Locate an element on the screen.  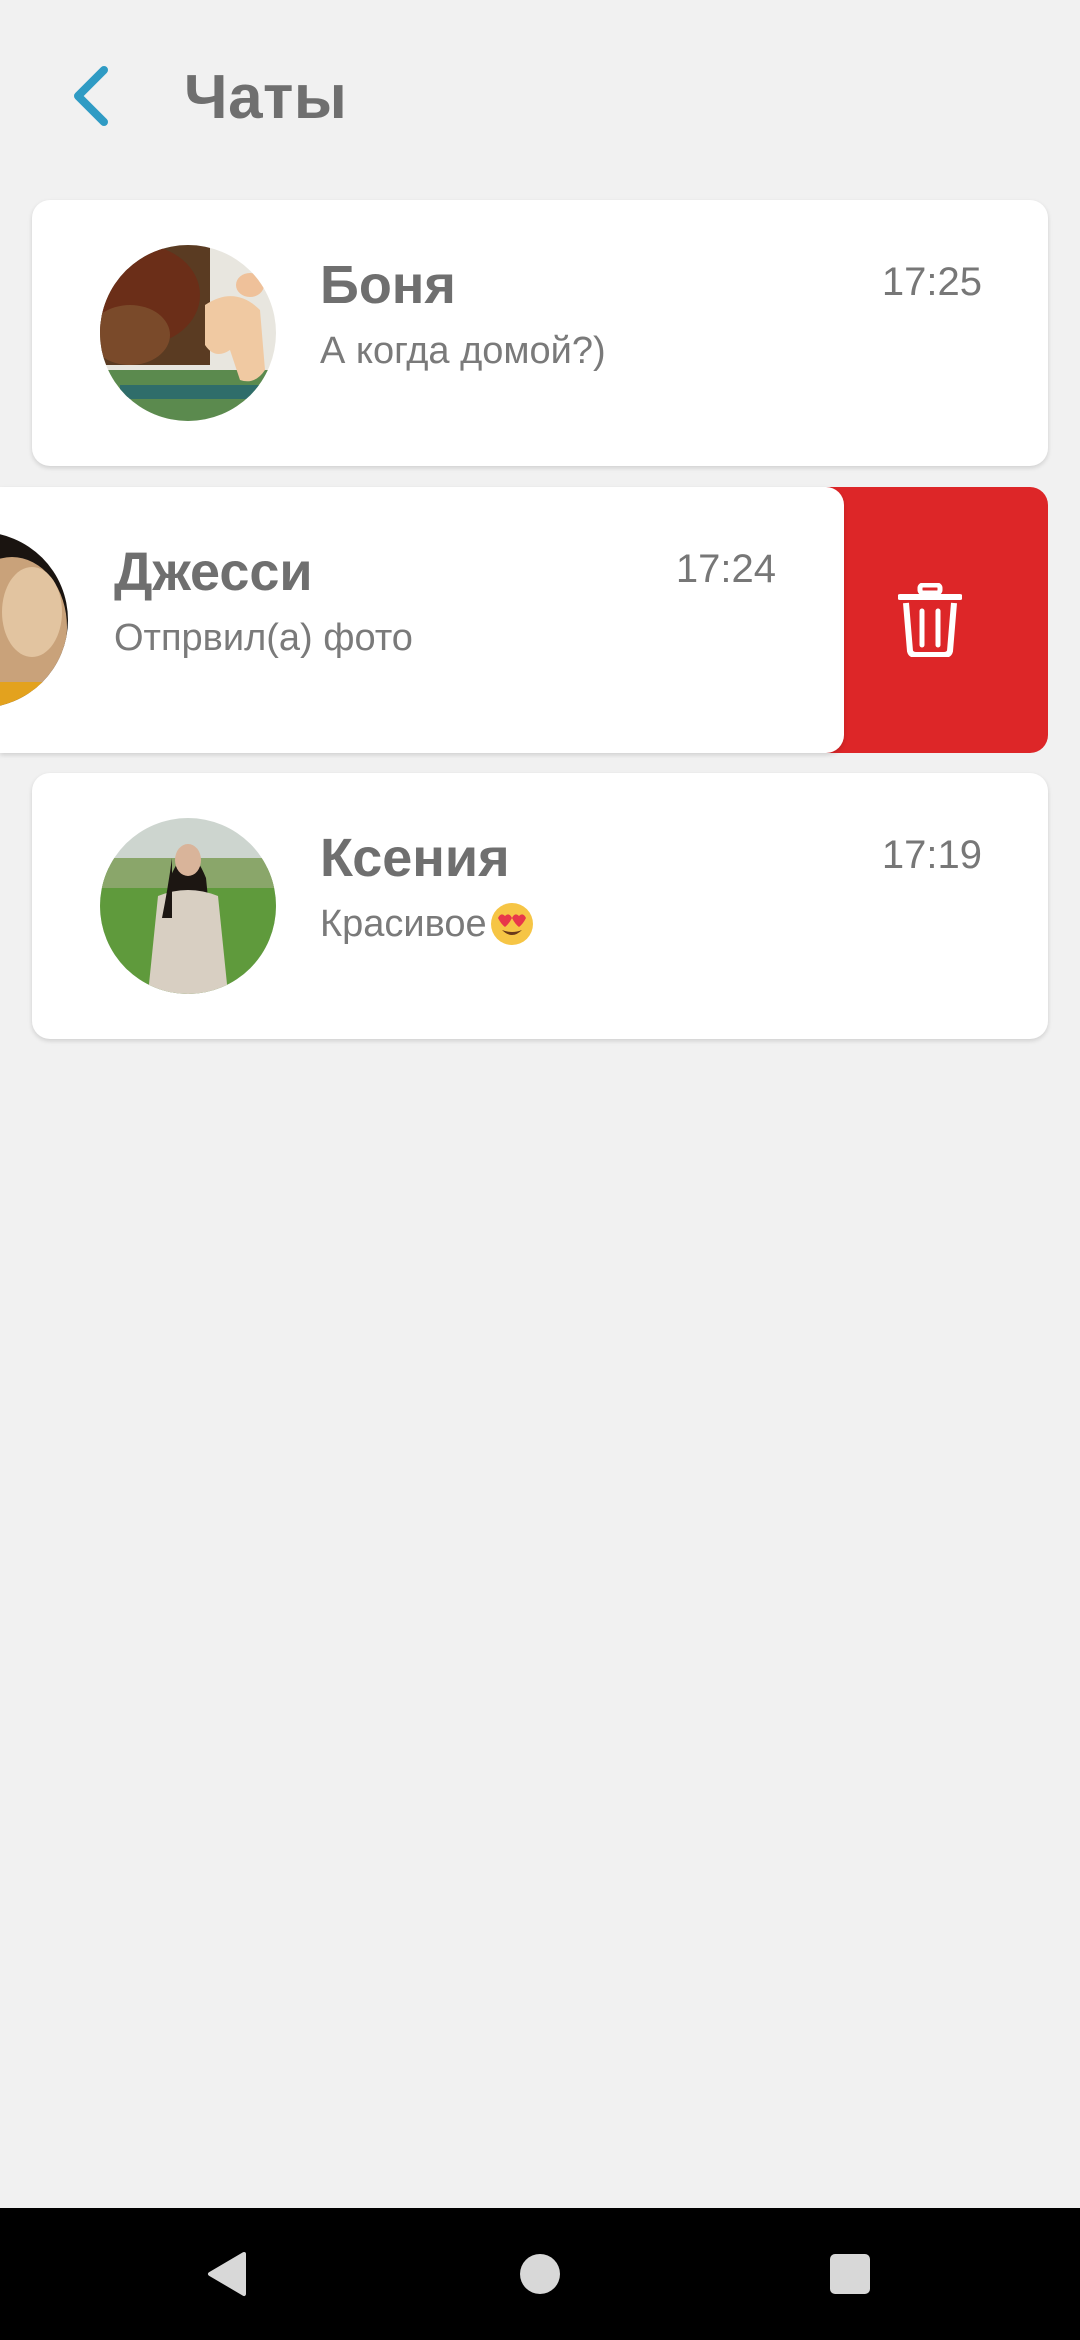
chat-preview: Красивое is located at coordinates (427, 924).